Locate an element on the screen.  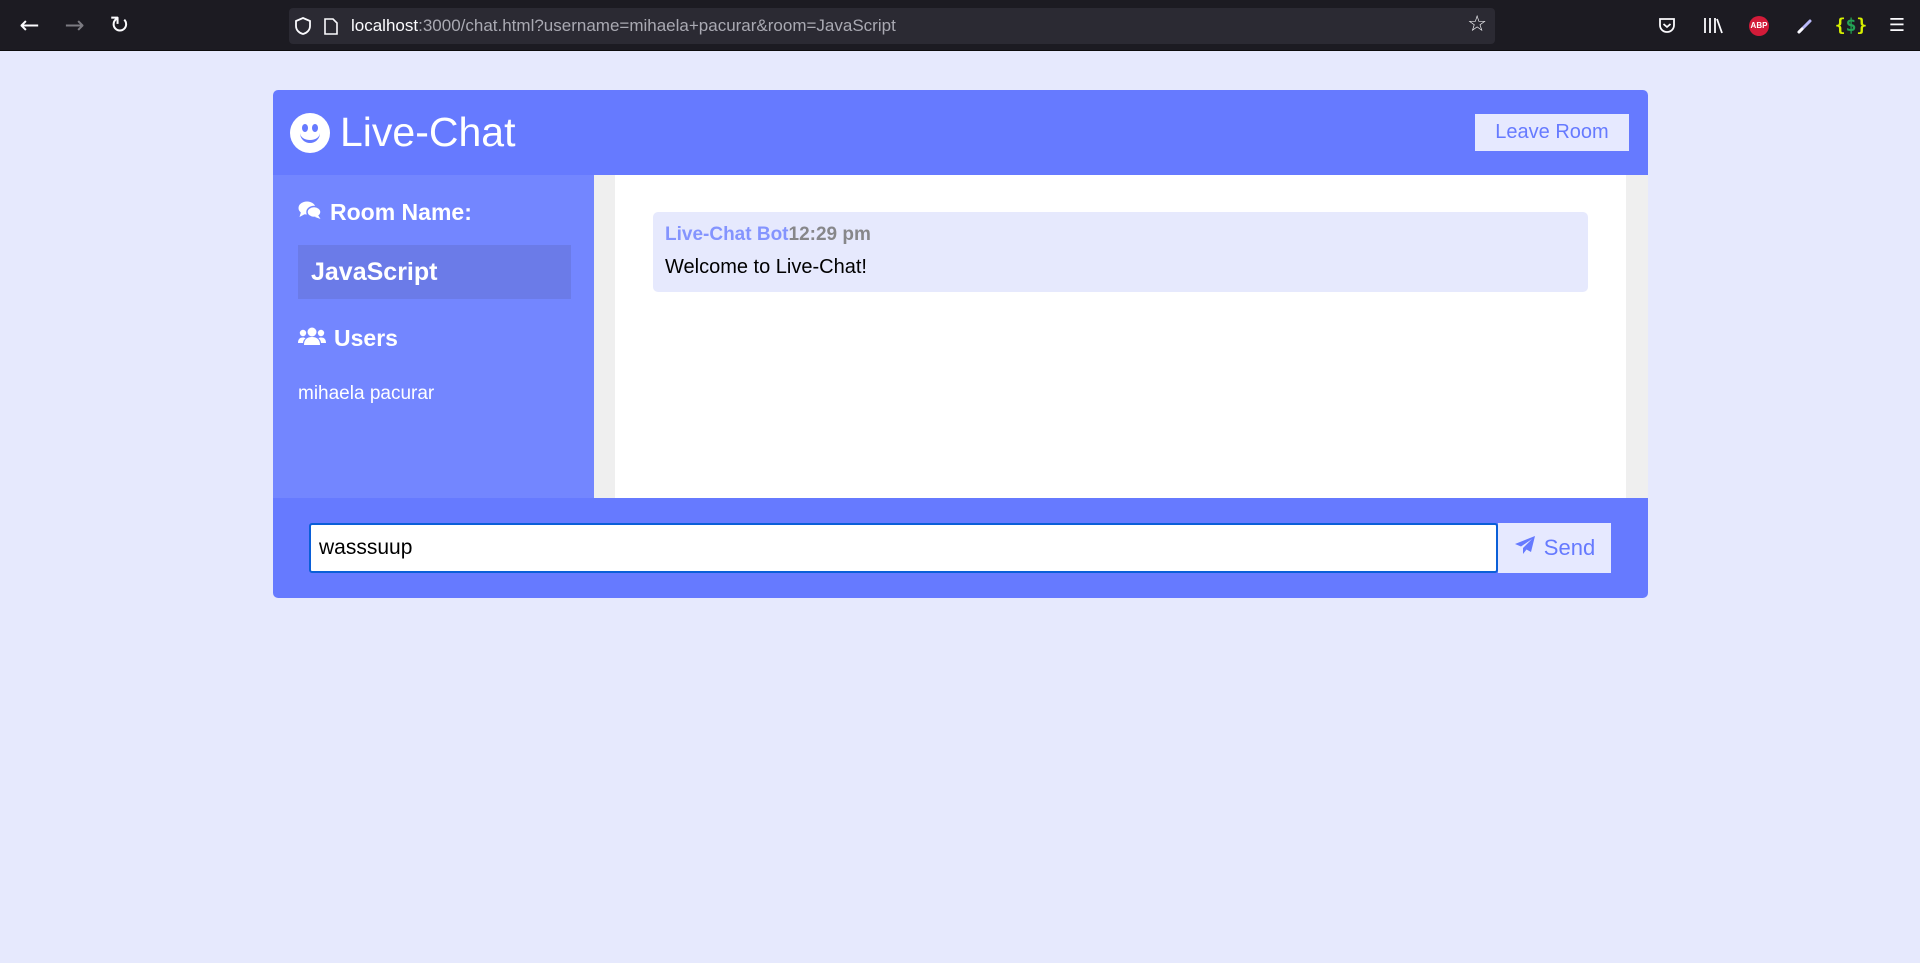
comments-icon is located at coordinates (310, 213).